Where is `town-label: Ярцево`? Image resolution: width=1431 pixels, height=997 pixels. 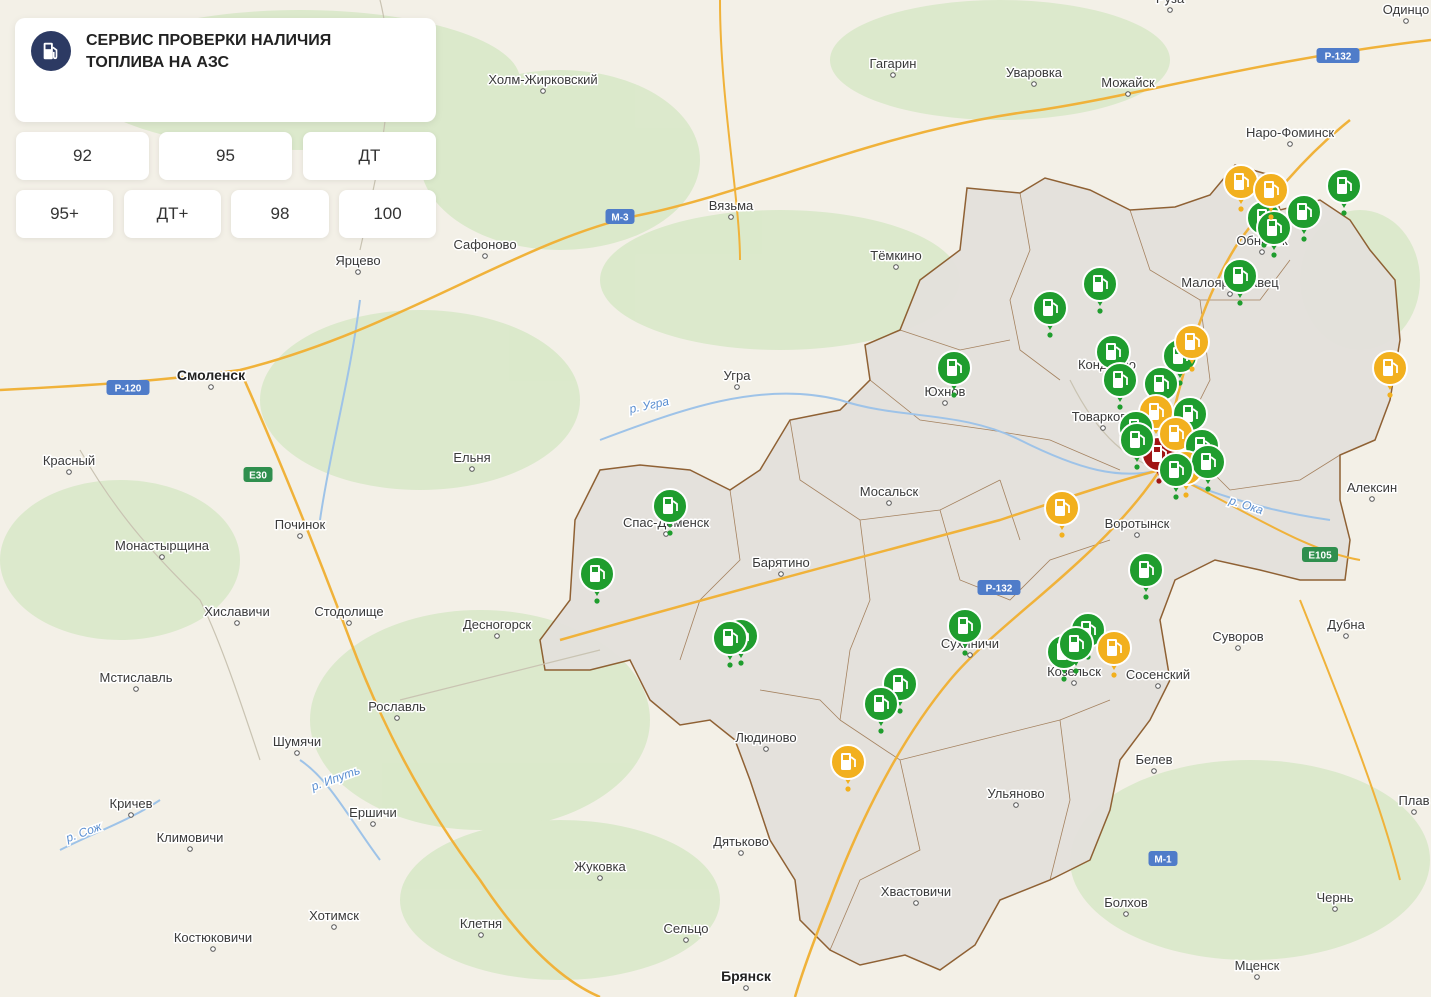
town-label: Ярцево is located at coordinates (357, 260).